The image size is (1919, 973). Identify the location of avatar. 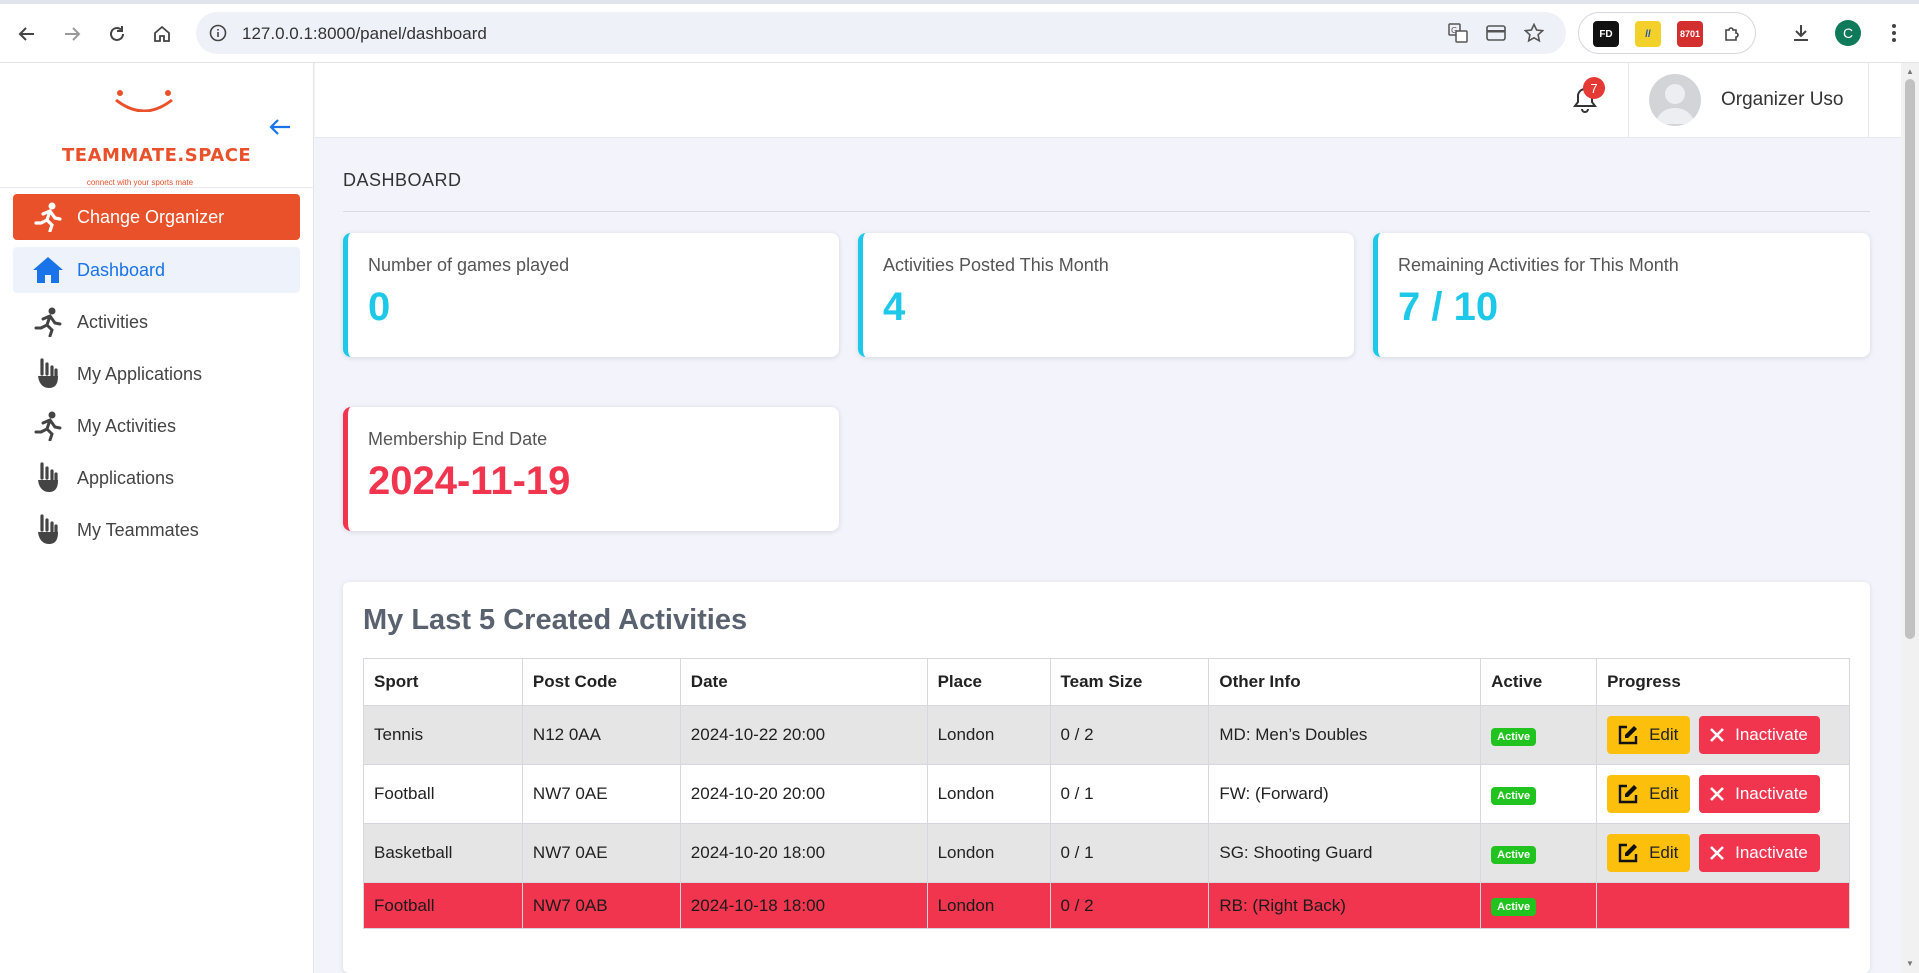
(1675, 100).